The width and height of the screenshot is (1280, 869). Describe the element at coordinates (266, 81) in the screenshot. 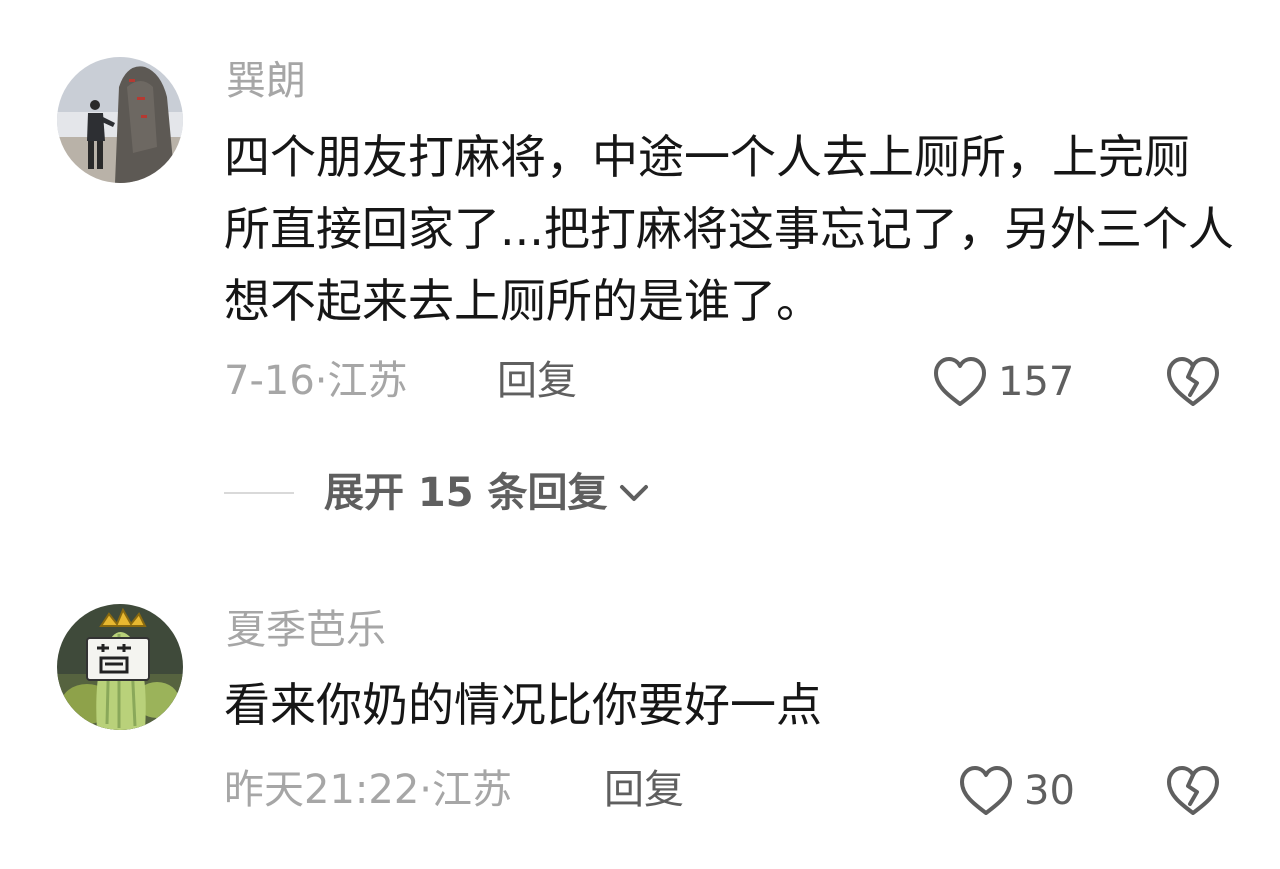

I see `username: 巽朗` at that location.